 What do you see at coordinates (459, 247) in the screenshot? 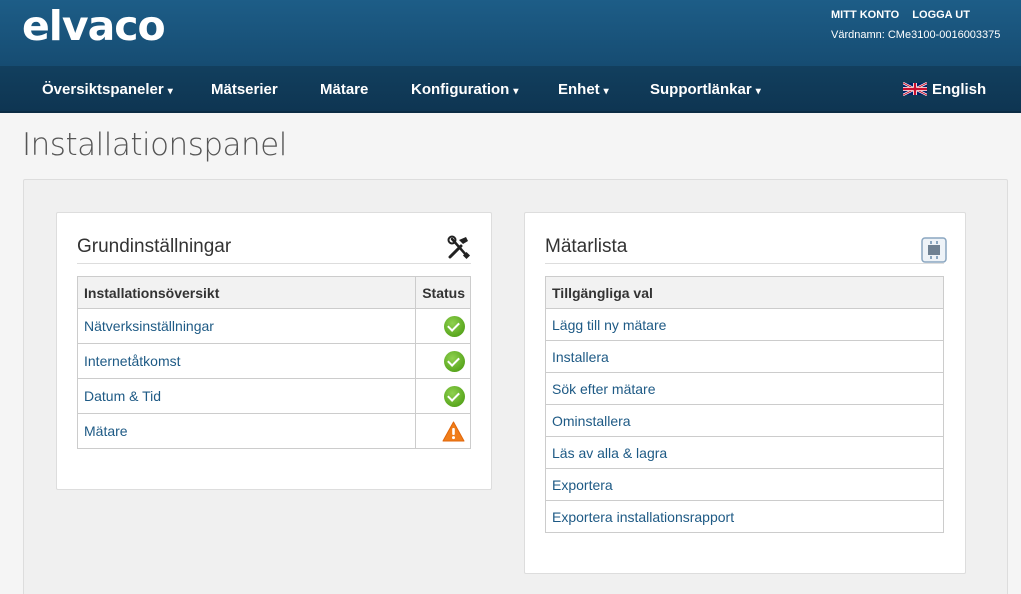
I see `tools-icon` at bounding box center [459, 247].